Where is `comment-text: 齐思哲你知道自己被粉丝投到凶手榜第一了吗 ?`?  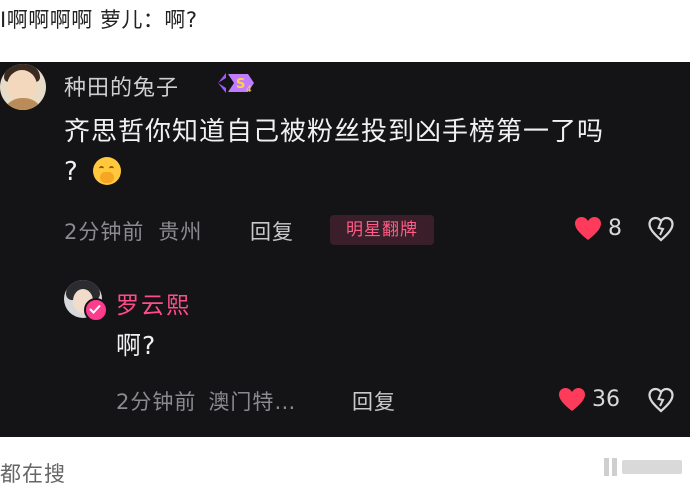
comment-text: 齐思哲你知道自己被粉丝投到凶手榜第一了吗 ? is located at coordinates (334, 152).